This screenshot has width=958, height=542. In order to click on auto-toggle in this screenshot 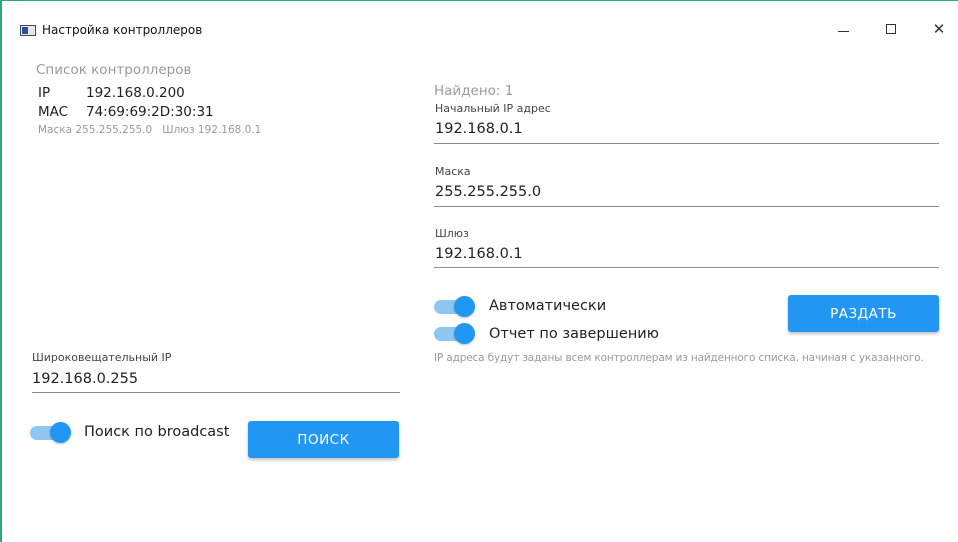, I will do `click(454, 306)`.